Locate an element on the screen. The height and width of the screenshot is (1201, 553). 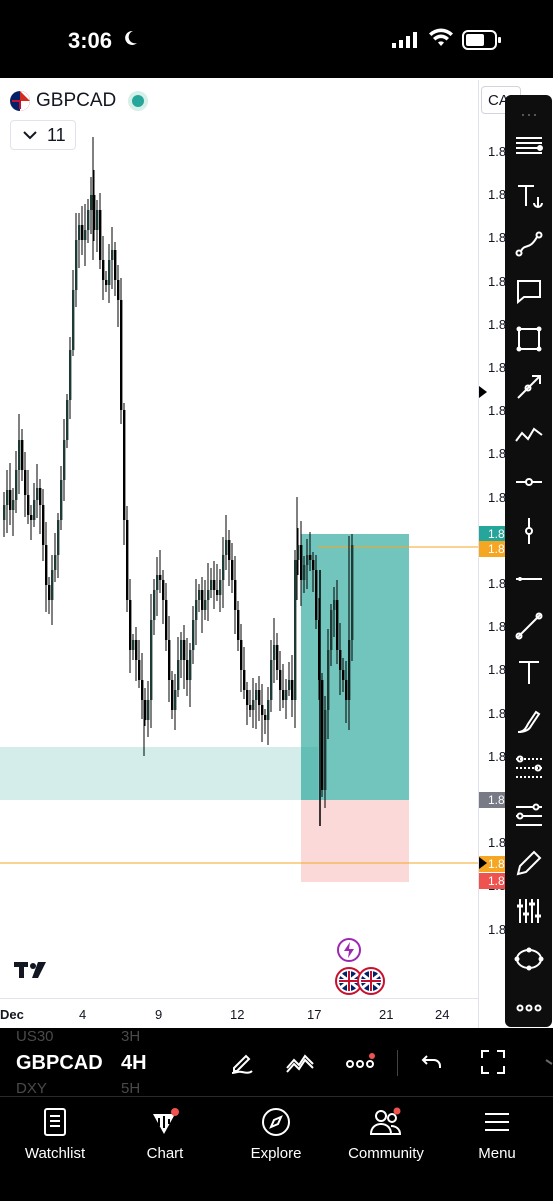
callout-icon is located at coordinates (528, 291).